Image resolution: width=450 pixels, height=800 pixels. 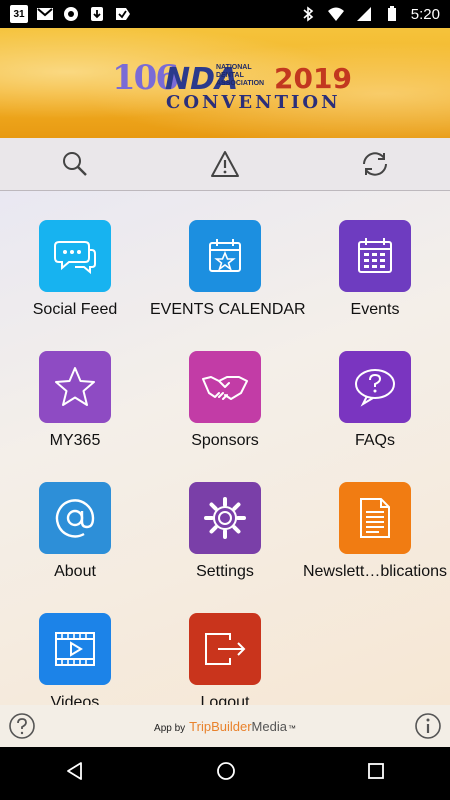 I want to click on toolbar, so click(x=225, y=164).